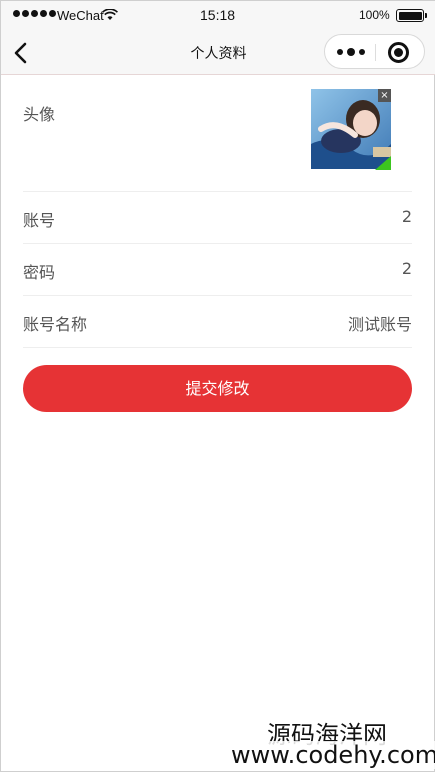  I want to click on account-name-value: 测试账号, so click(380, 323).